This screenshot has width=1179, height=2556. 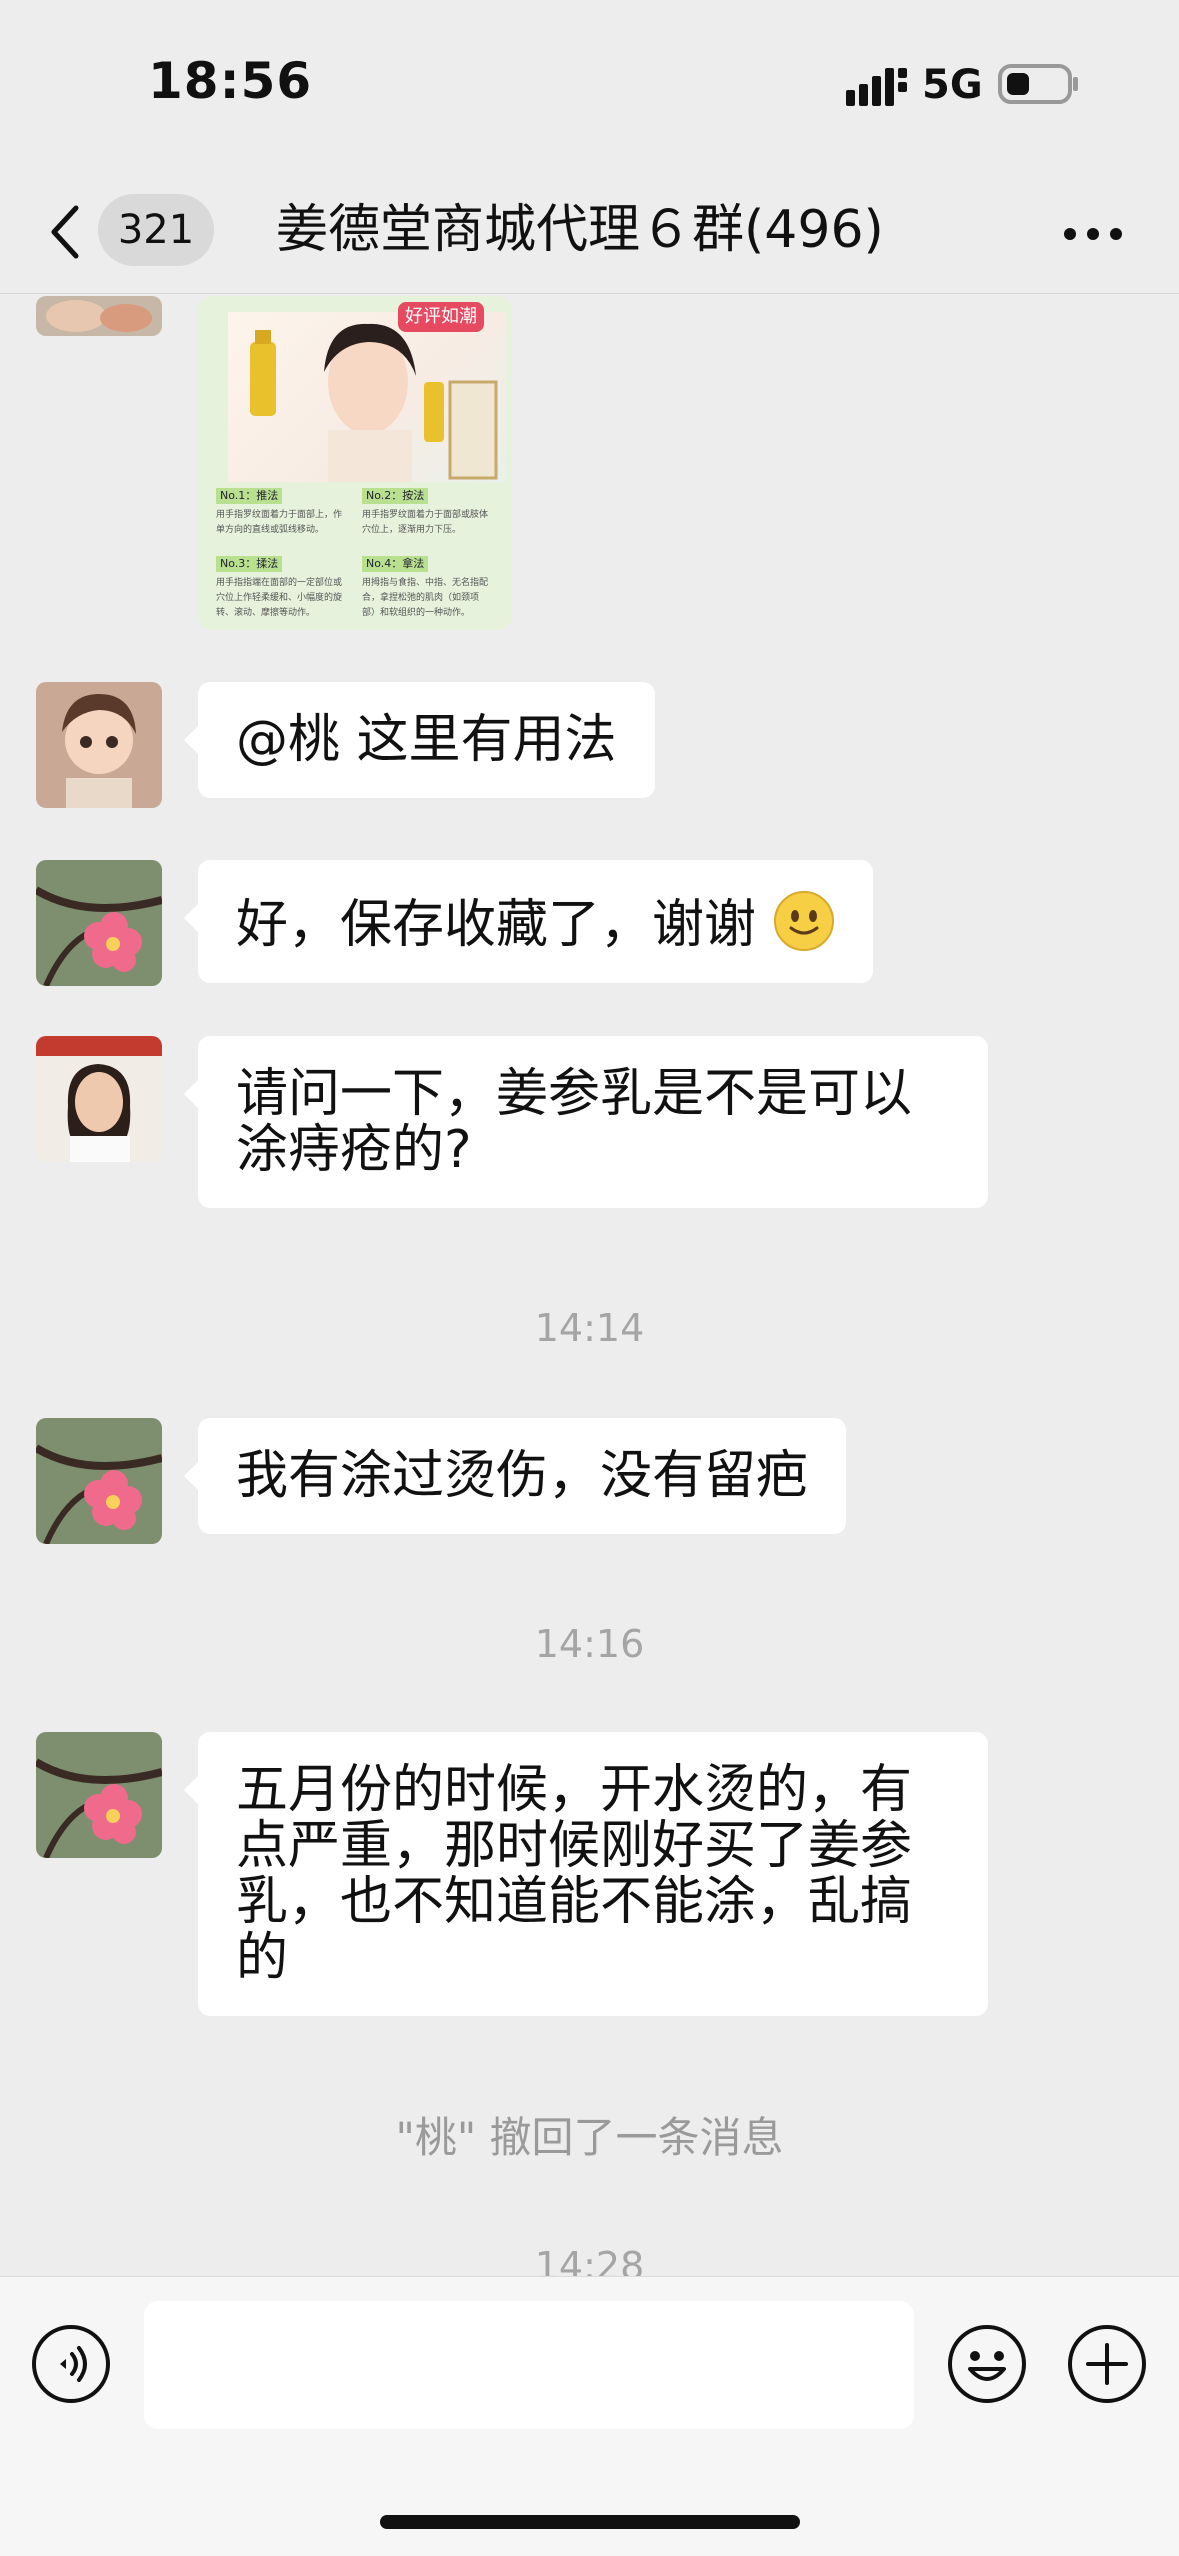 What do you see at coordinates (574, 1874) in the screenshot?
I see `message-text: 五月份的时候，开水烫的，有点严重，那时候刚好买了姜参乳，也不知道能不能涂，乱搞的` at bounding box center [574, 1874].